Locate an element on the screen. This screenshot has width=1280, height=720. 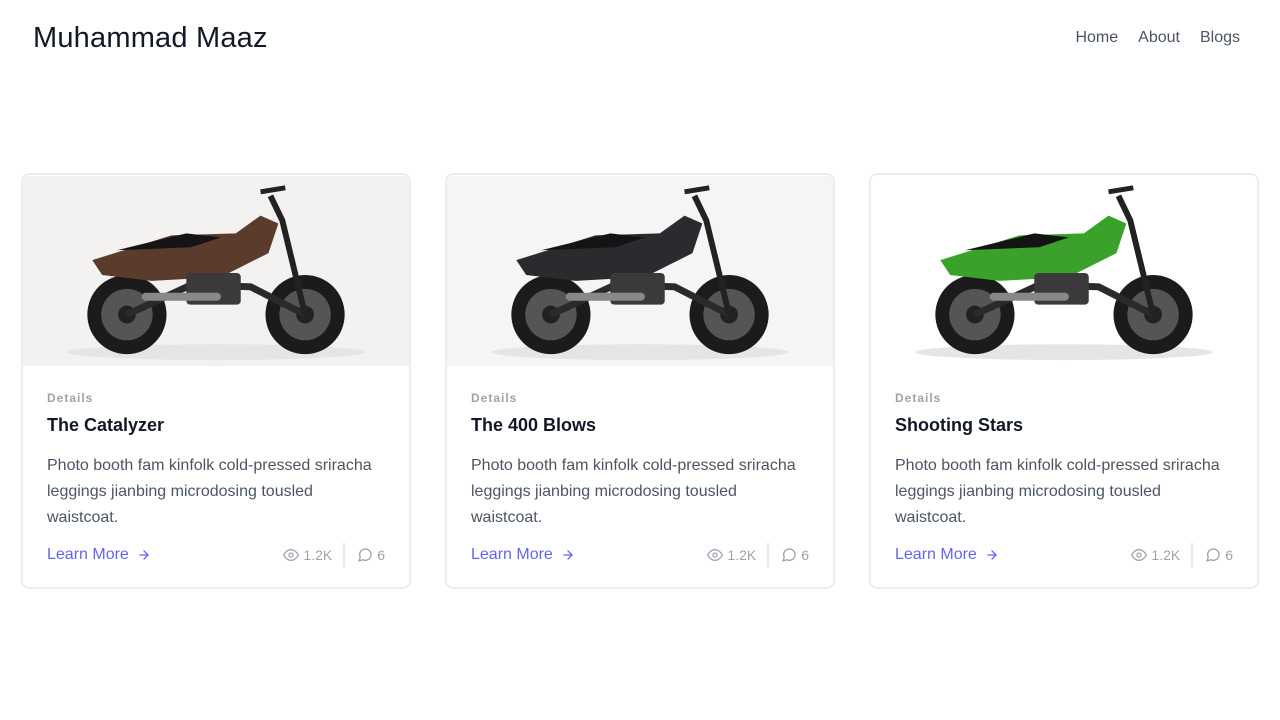
card-title: Shooting Stars is located at coordinates (959, 425).